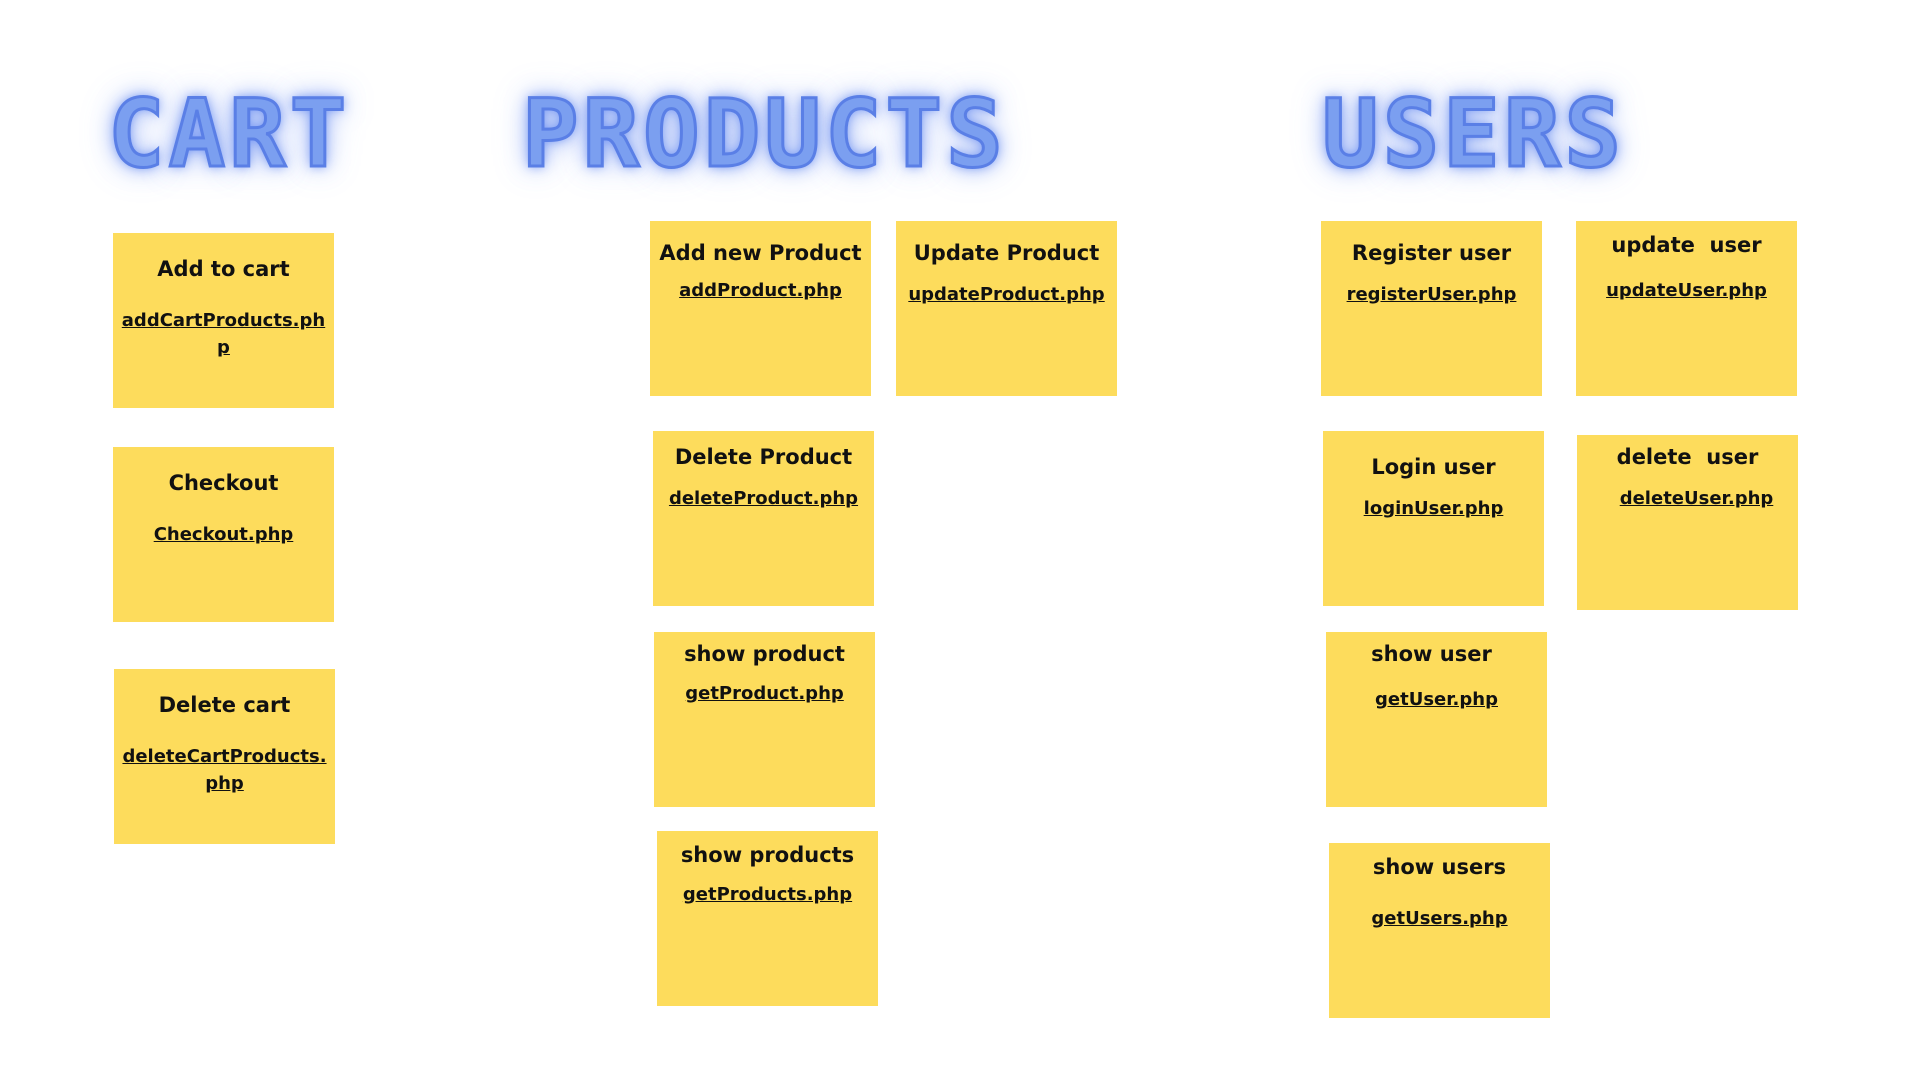  I want to click on products-heading: PRODUCTS, so click(764, 134).